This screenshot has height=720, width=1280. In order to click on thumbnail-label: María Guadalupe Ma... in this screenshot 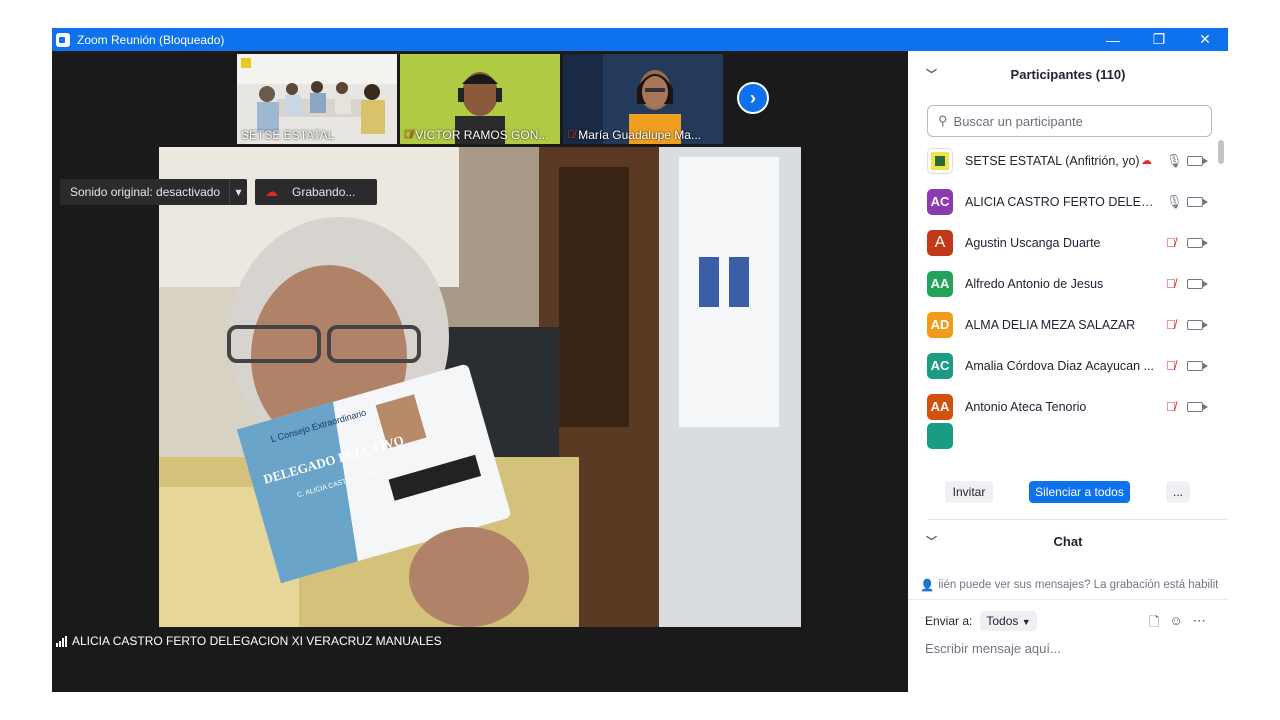, I will do `click(639, 135)`.